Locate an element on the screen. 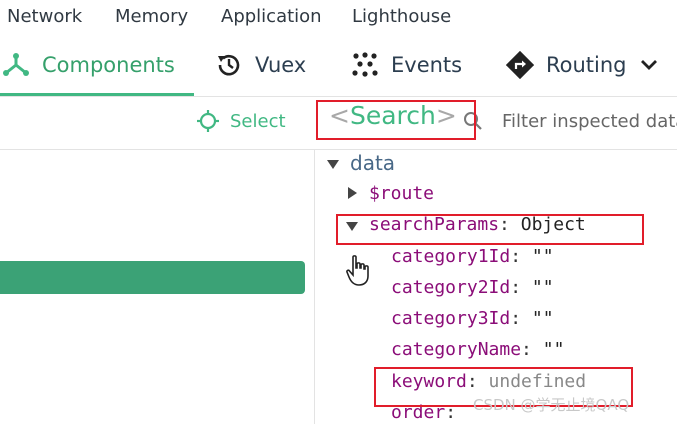 The width and height of the screenshot is (677, 424). nav-components-label: Components is located at coordinates (108, 65).